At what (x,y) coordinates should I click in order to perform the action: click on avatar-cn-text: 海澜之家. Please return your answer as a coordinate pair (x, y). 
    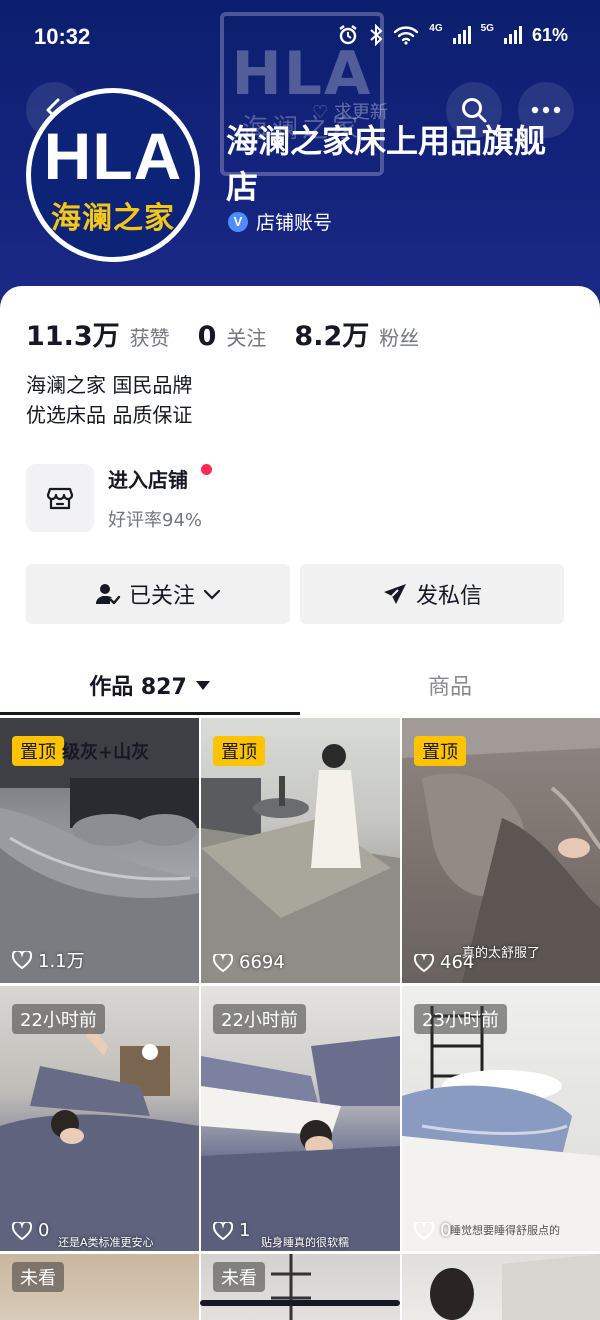
    Looking at the image, I should click on (113, 218).